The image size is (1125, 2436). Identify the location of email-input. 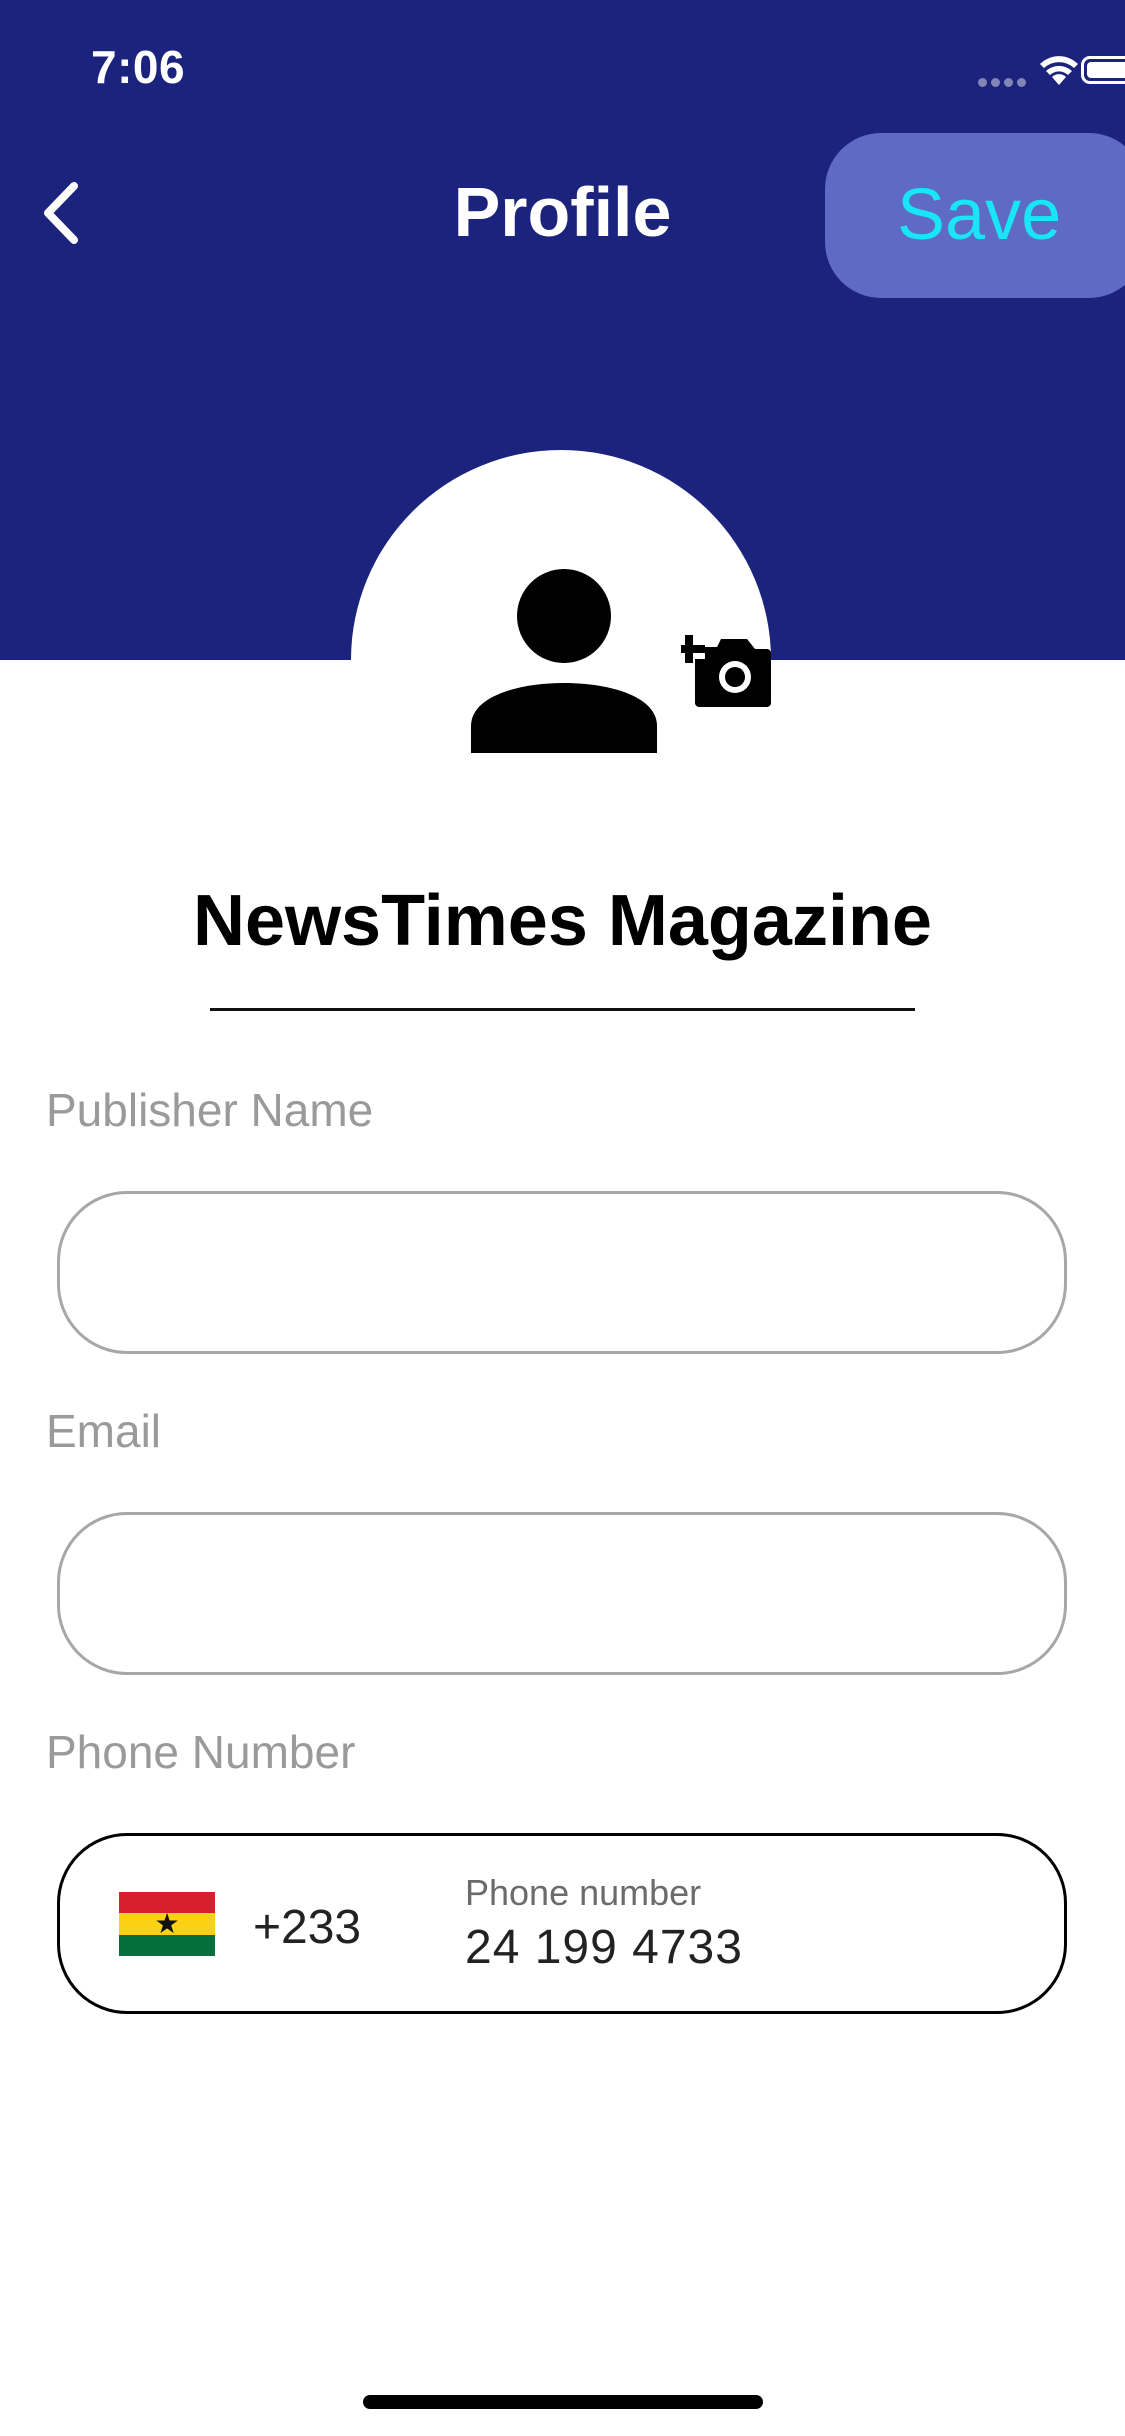
(562, 1593).